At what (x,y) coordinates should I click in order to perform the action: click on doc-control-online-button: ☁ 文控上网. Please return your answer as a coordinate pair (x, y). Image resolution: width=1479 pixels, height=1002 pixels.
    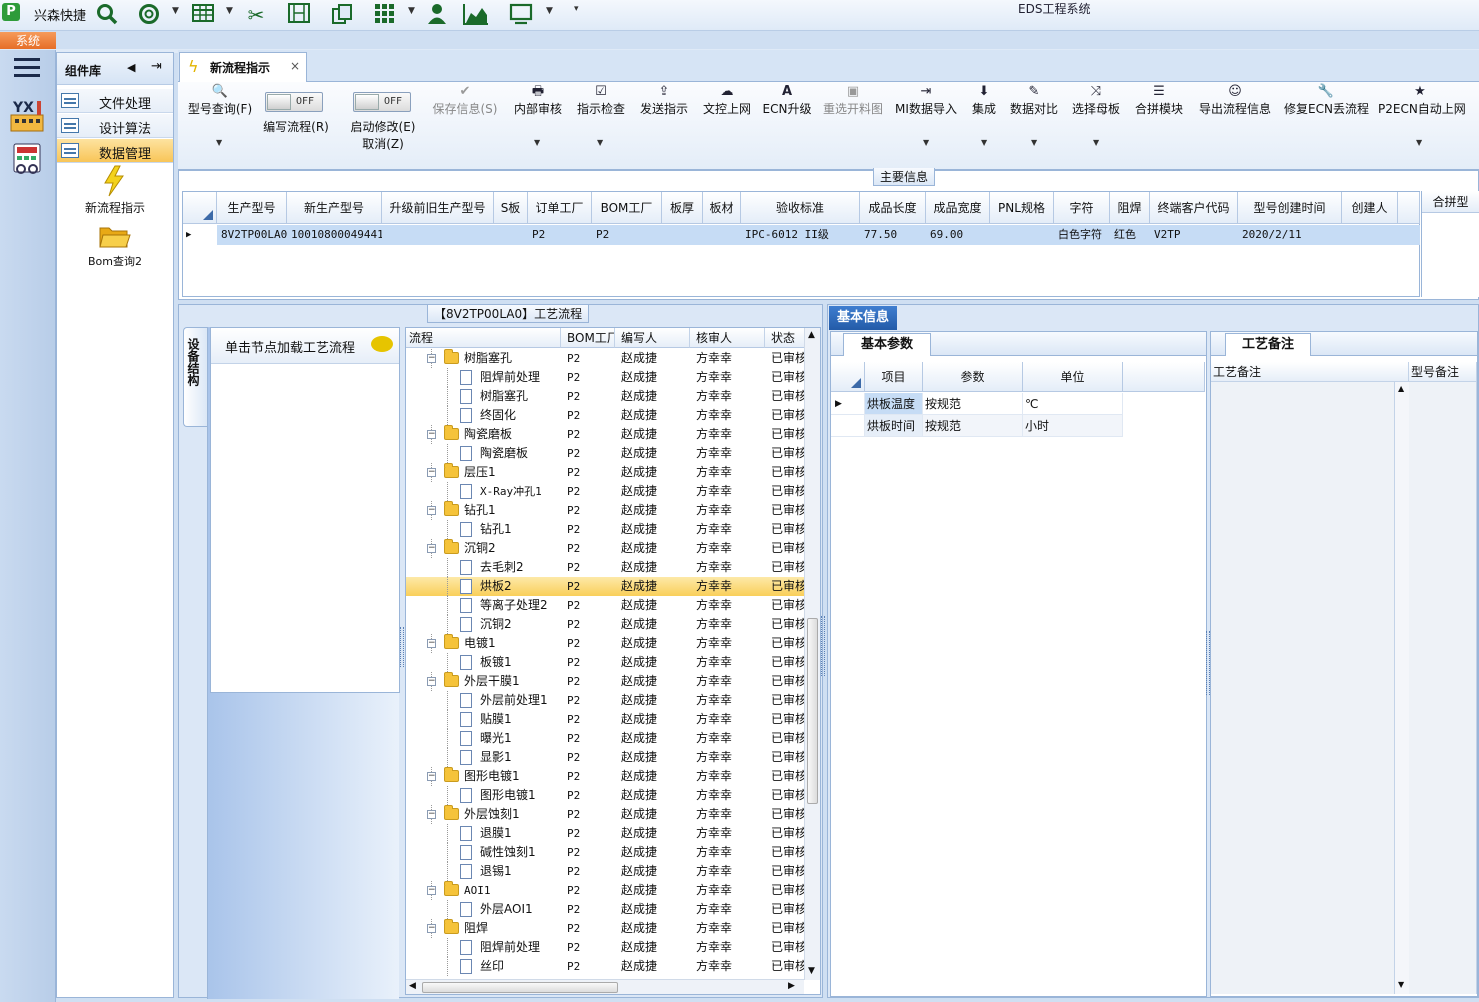
    Looking at the image, I should click on (727, 100).